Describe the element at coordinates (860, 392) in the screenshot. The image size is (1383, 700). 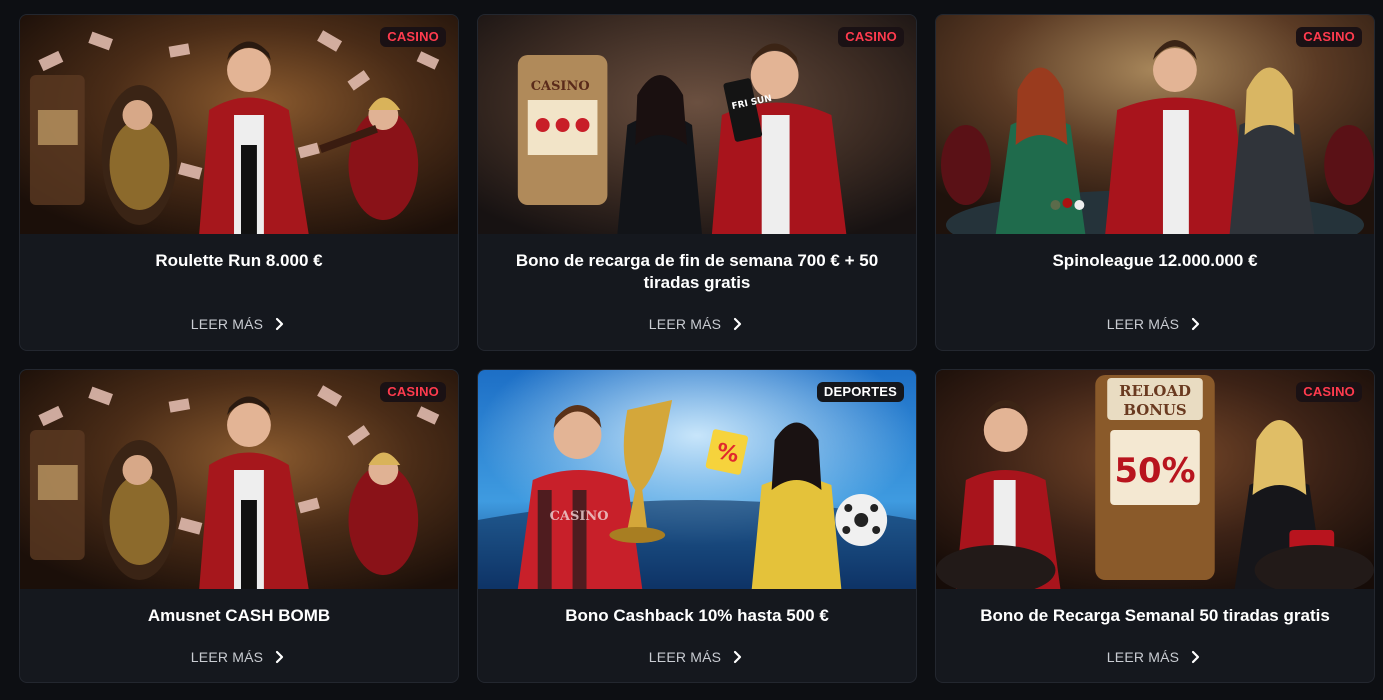
I see `category-badge: DEPORTES` at that location.